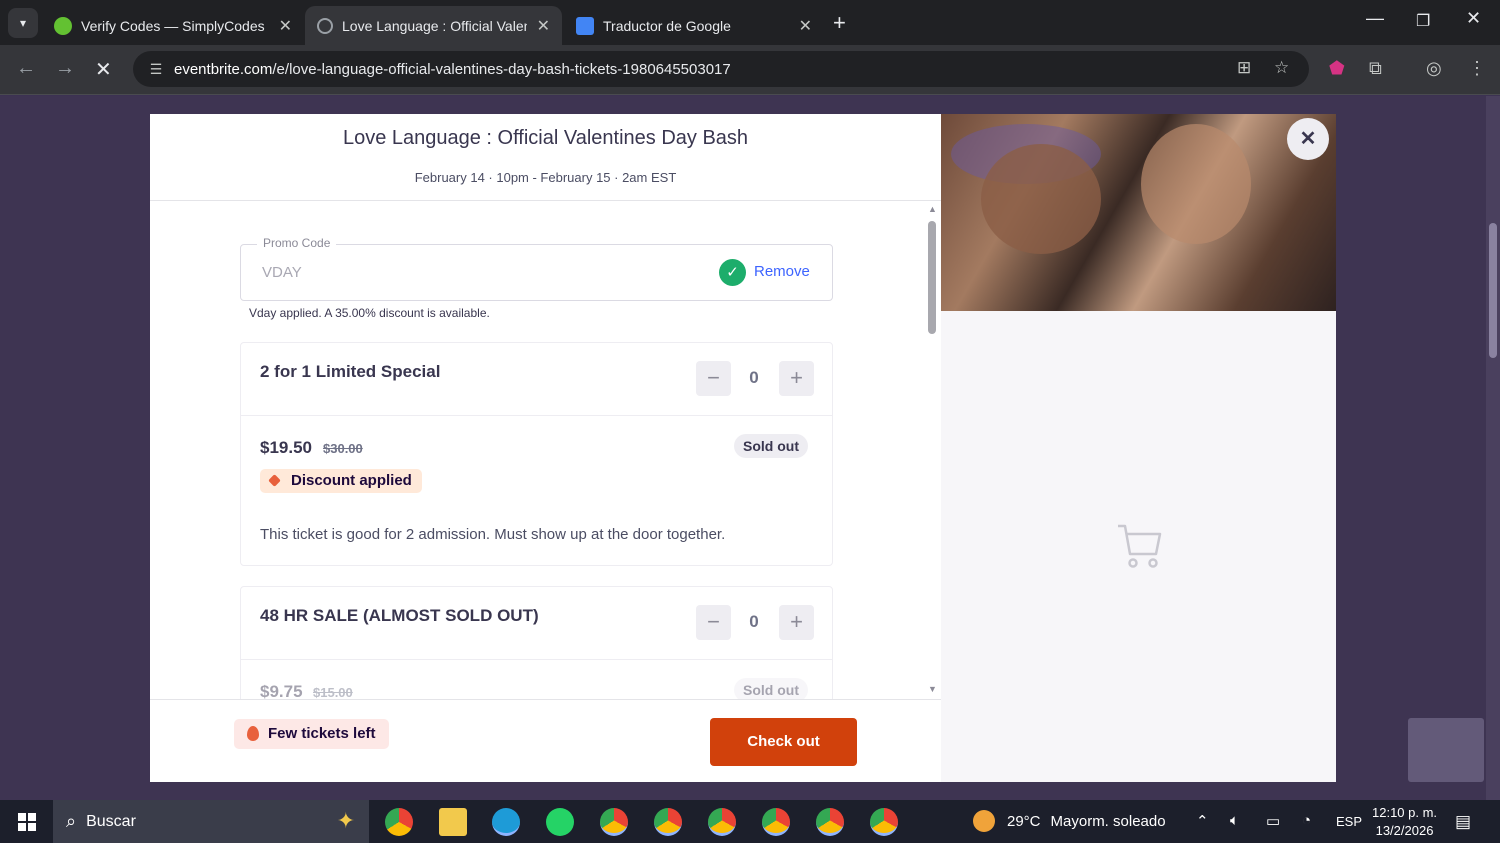 This screenshot has width=1500, height=843. What do you see at coordinates (932, 689) in the screenshot?
I see `scroll-down-icon: ▼` at bounding box center [932, 689].